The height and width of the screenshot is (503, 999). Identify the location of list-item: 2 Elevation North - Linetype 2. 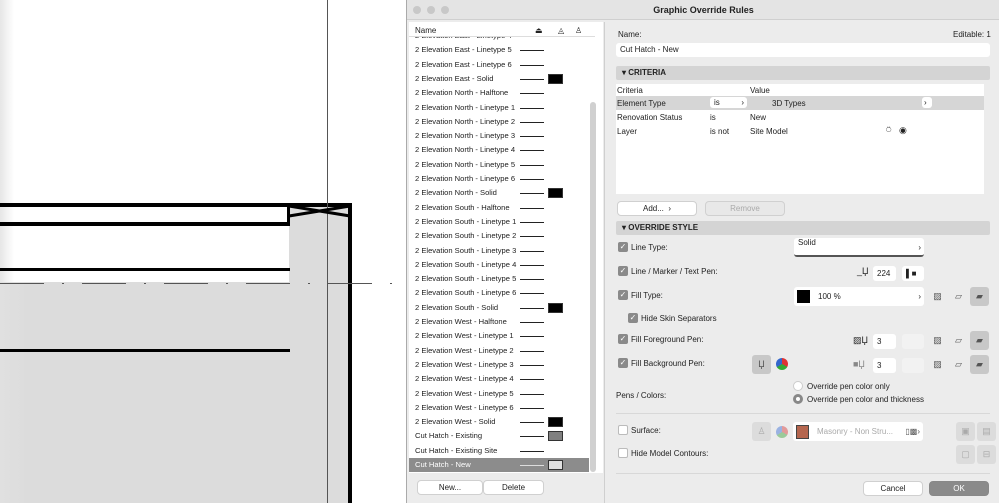
(499, 122).